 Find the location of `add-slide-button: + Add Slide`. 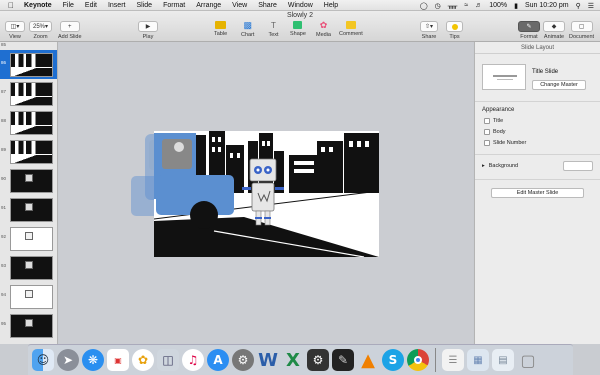

add-slide-button: + Add Slide is located at coordinates (70, 30).